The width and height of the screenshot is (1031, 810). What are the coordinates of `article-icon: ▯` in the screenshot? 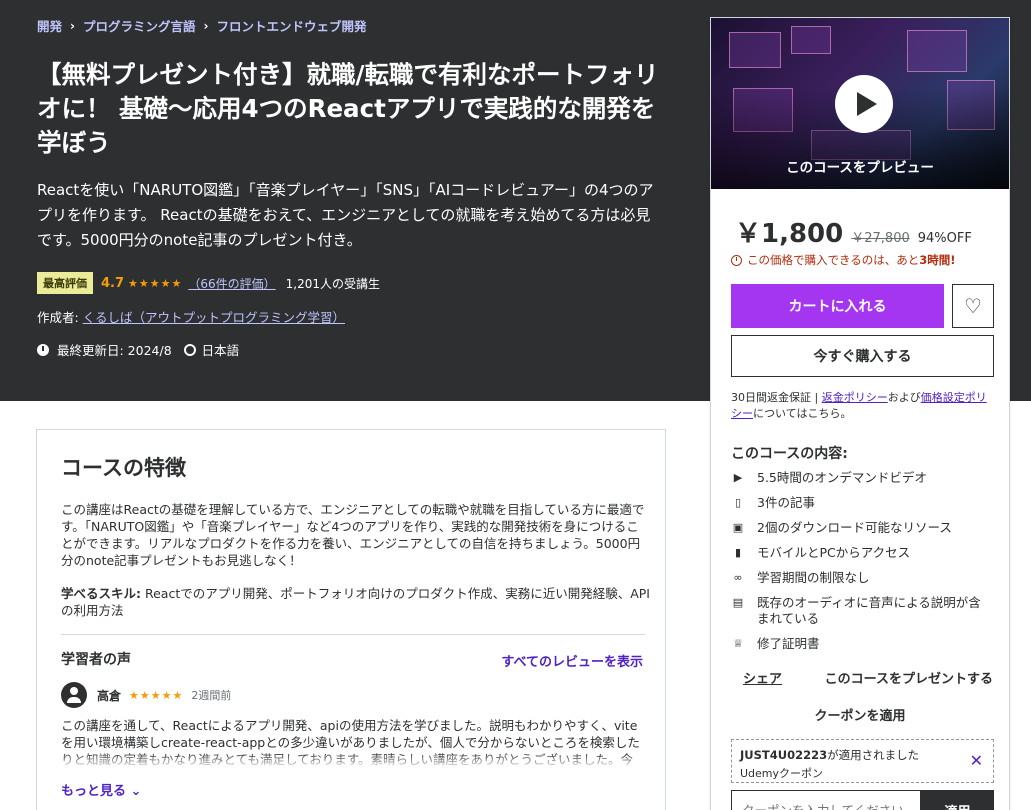 It's located at (738, 502).